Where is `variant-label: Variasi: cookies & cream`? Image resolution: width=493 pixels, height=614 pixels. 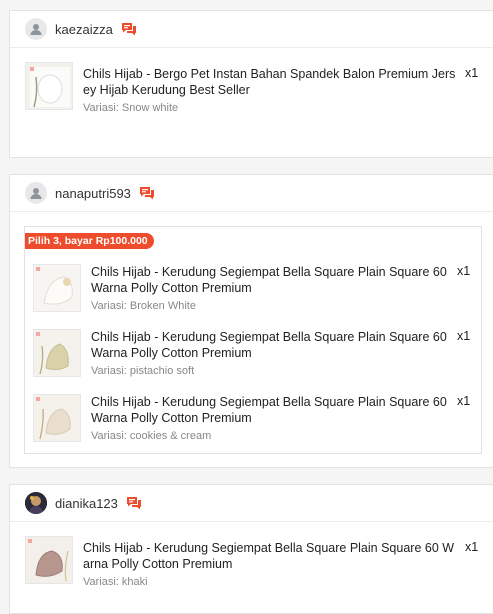 variant-label: Variasi: cookies & cream is located at coordinates (151, 436).